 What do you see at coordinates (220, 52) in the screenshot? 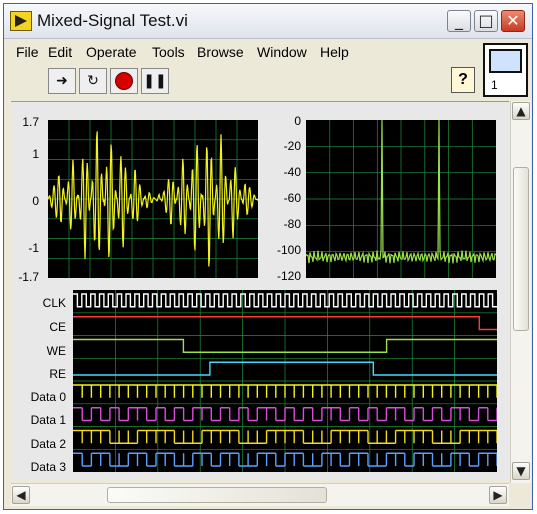
I see `menu-browse: Browse` at bounding box center [220, 52].